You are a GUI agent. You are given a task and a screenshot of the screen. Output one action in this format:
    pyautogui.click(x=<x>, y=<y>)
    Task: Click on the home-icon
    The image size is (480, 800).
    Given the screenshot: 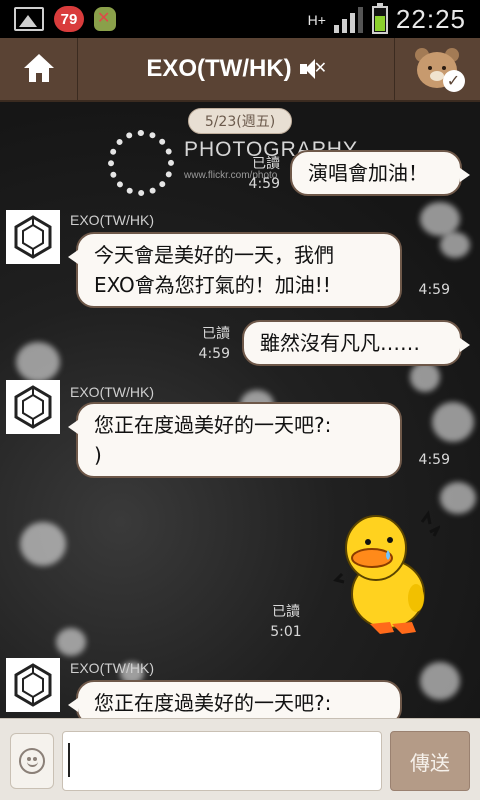 What is the action you would take?
    pyautogui.click(x=38, y=69)
    